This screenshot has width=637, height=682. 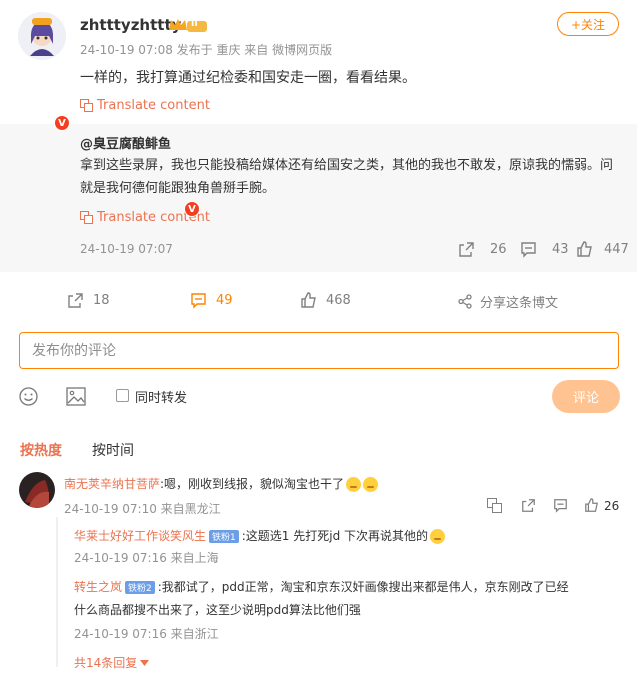 What do you see at coordinates (465, 301) in the screenshot?
I see `share-icon` at bounding box center [465, 301].